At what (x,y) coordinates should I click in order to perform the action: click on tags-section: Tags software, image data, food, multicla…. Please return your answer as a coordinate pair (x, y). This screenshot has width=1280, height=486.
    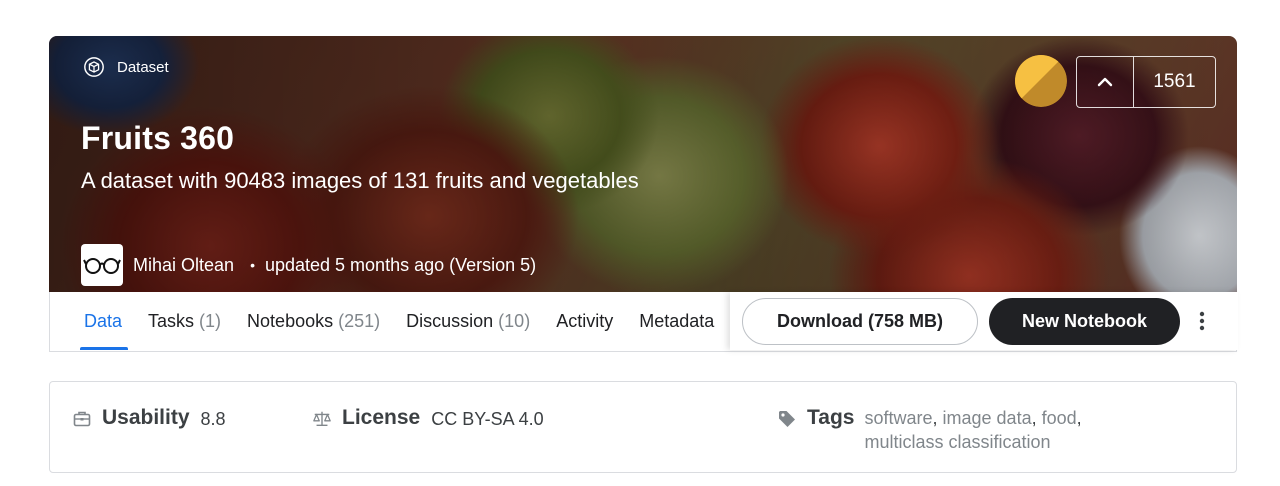
    Looking at the image, I should click on (950, 430).